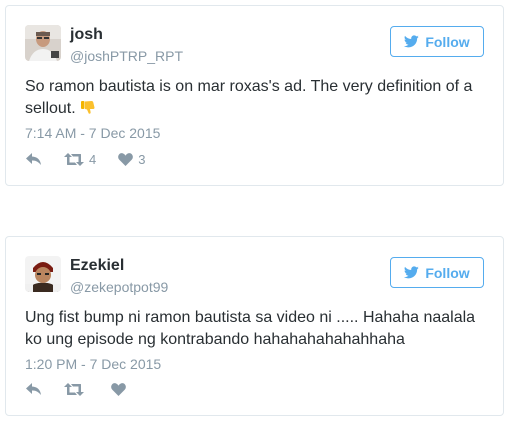 This screenshot has height=425, width=511. I want to click on retweet-count: 4, so click(93, 159).